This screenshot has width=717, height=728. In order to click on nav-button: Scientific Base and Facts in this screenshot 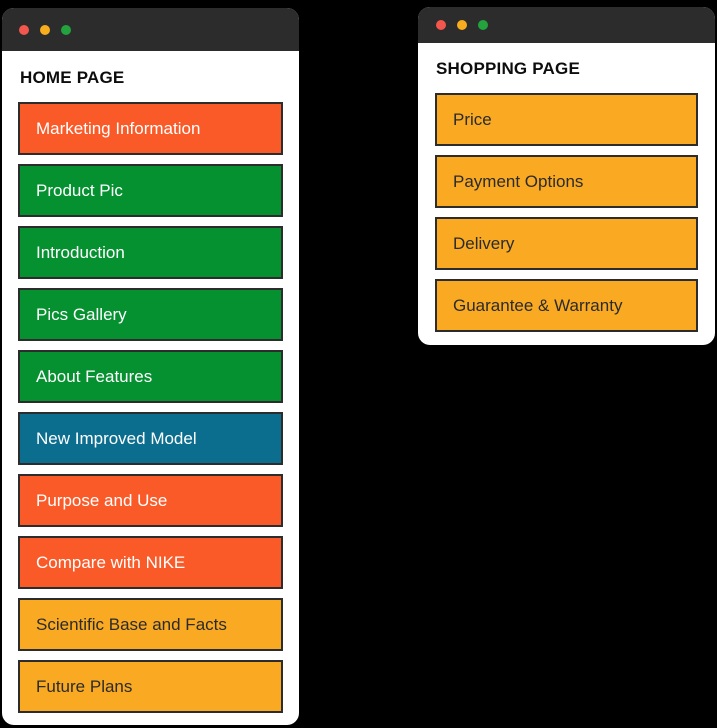, I will do `click(150, 624)`.